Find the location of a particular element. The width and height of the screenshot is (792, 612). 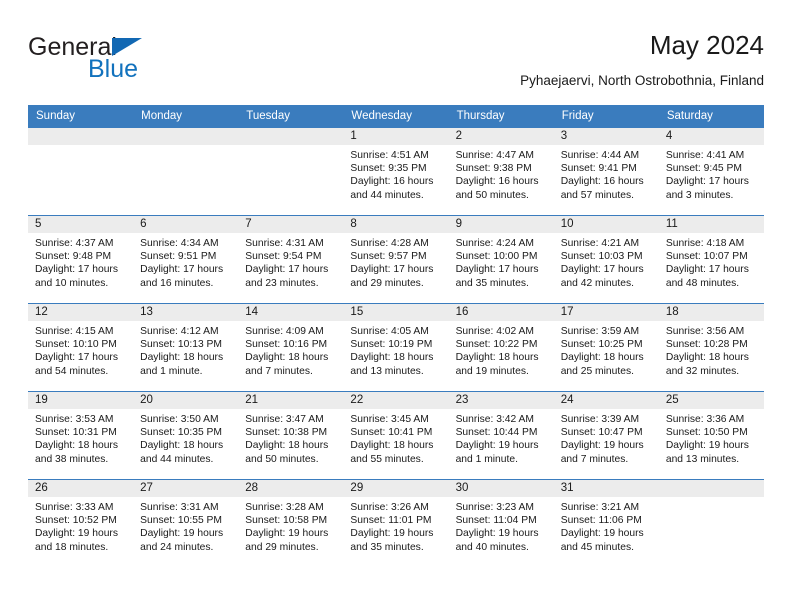

sunrise-text: Sunrise: 3:56 AM is located at coordinates (705, 331).